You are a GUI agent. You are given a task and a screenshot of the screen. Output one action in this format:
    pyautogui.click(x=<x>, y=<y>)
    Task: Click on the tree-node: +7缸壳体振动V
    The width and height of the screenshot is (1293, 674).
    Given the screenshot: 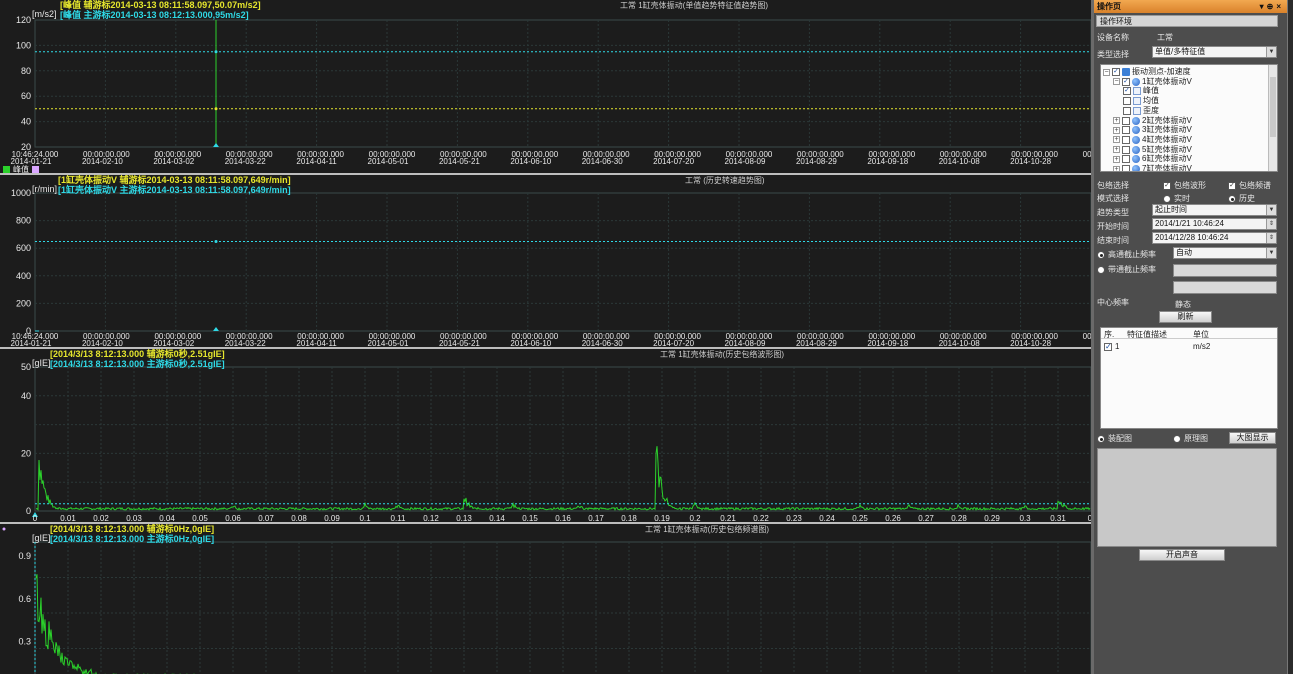 What is the action you would take?
    pyautogui.click(x=1152, y=167)
    